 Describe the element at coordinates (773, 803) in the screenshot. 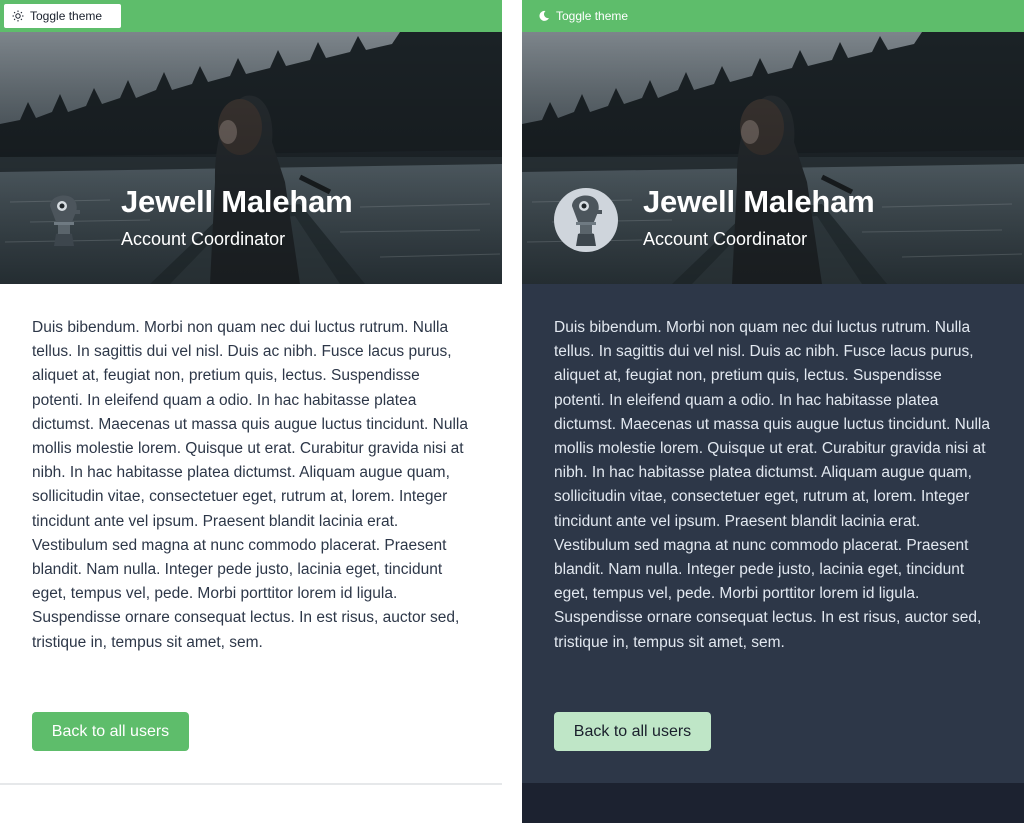

I see `footer-band` at that location.